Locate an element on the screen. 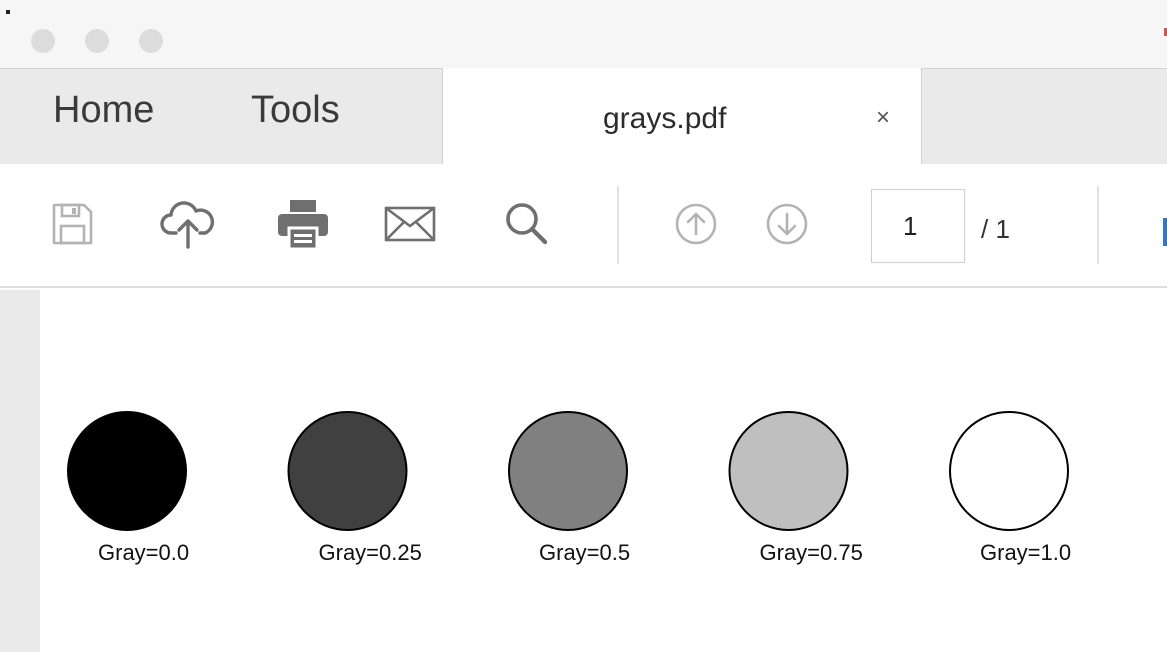  accent-tool-edge is located at coordinates (1165, 232).